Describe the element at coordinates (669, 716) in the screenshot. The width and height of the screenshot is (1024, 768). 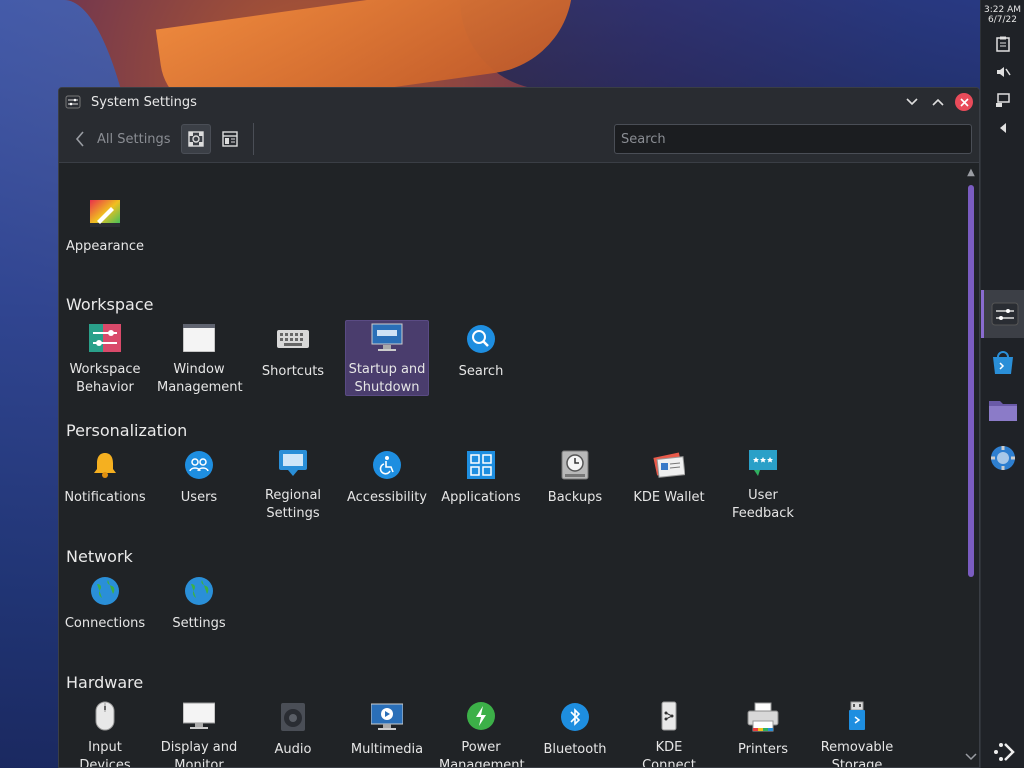
I see `phone-icon` at that location.